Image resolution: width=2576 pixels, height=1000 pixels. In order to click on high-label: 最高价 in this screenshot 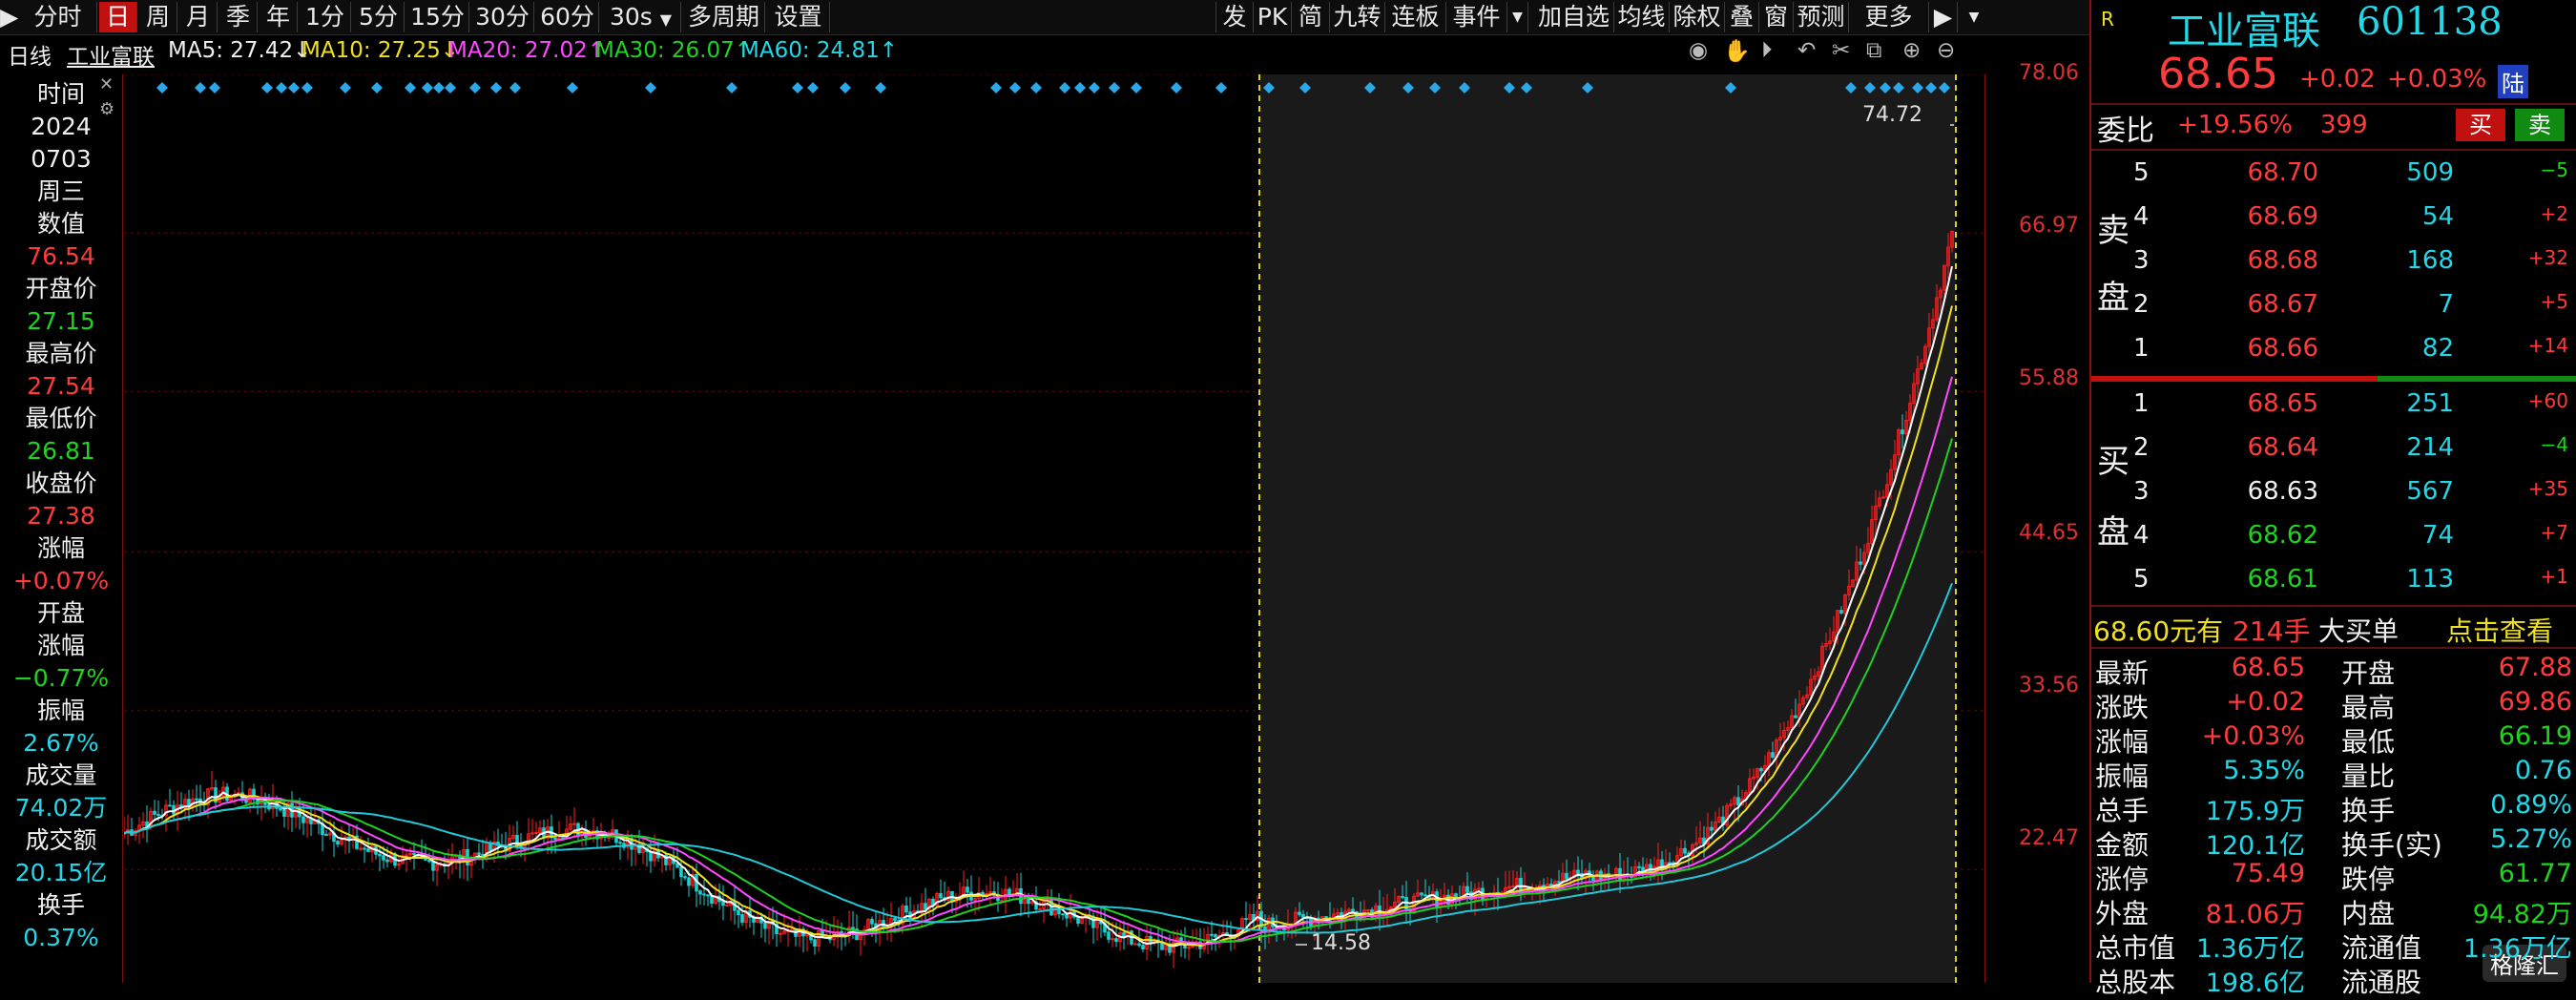, I will do `click(61, 354)`.